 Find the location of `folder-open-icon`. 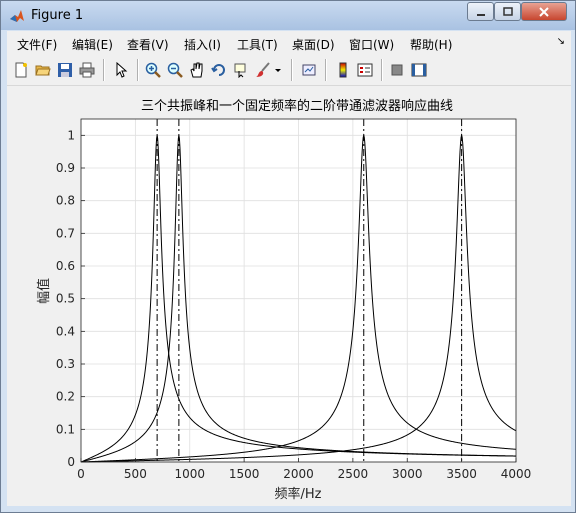

folder-open-icon is located at coordinates (43, 70).